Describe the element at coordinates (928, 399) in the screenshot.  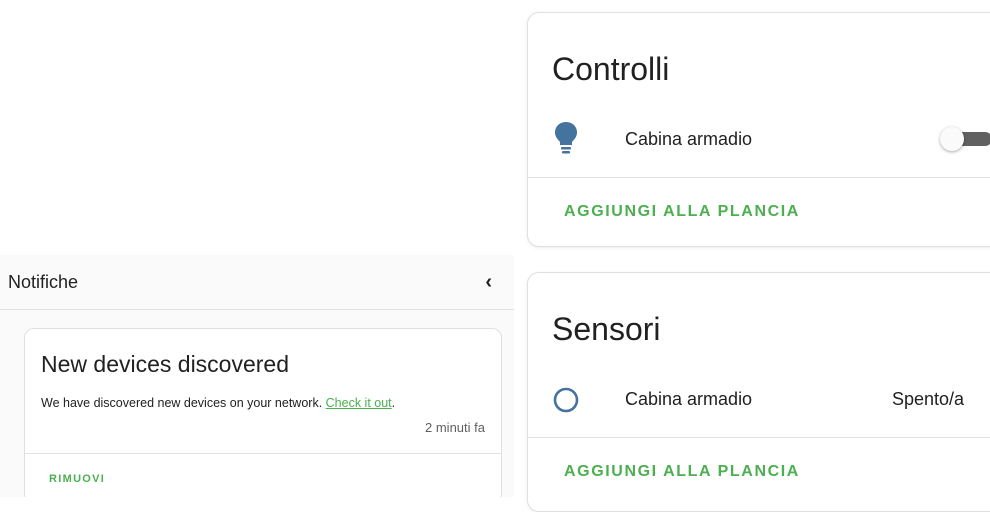
I see `entity-state: Spento/a` at that location.